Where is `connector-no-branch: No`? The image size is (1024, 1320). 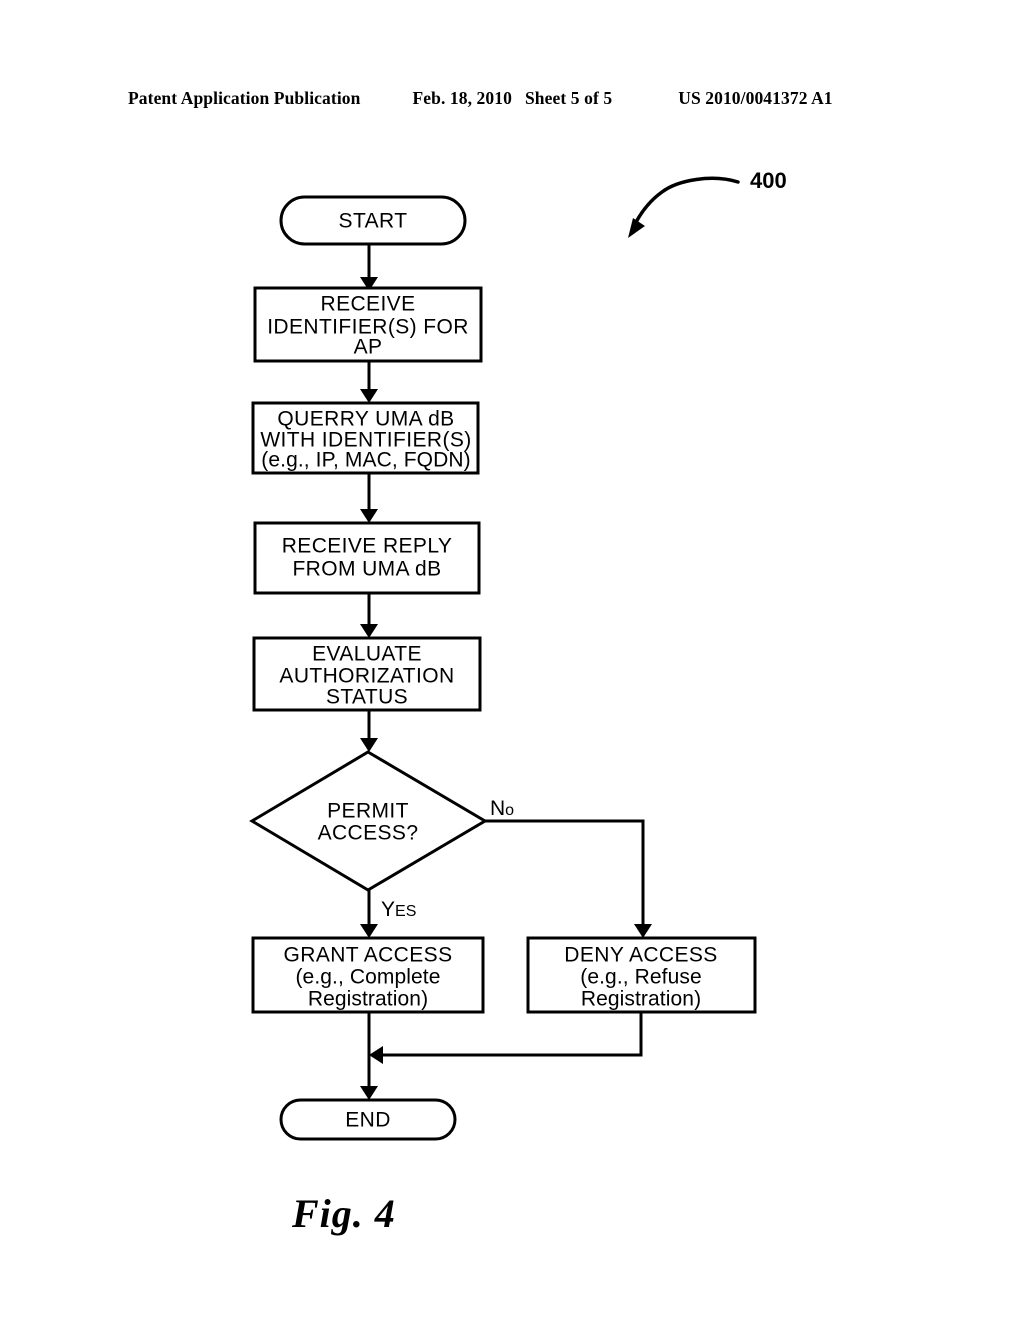
connector-no-branch: No is located at coordinates (568, 867).